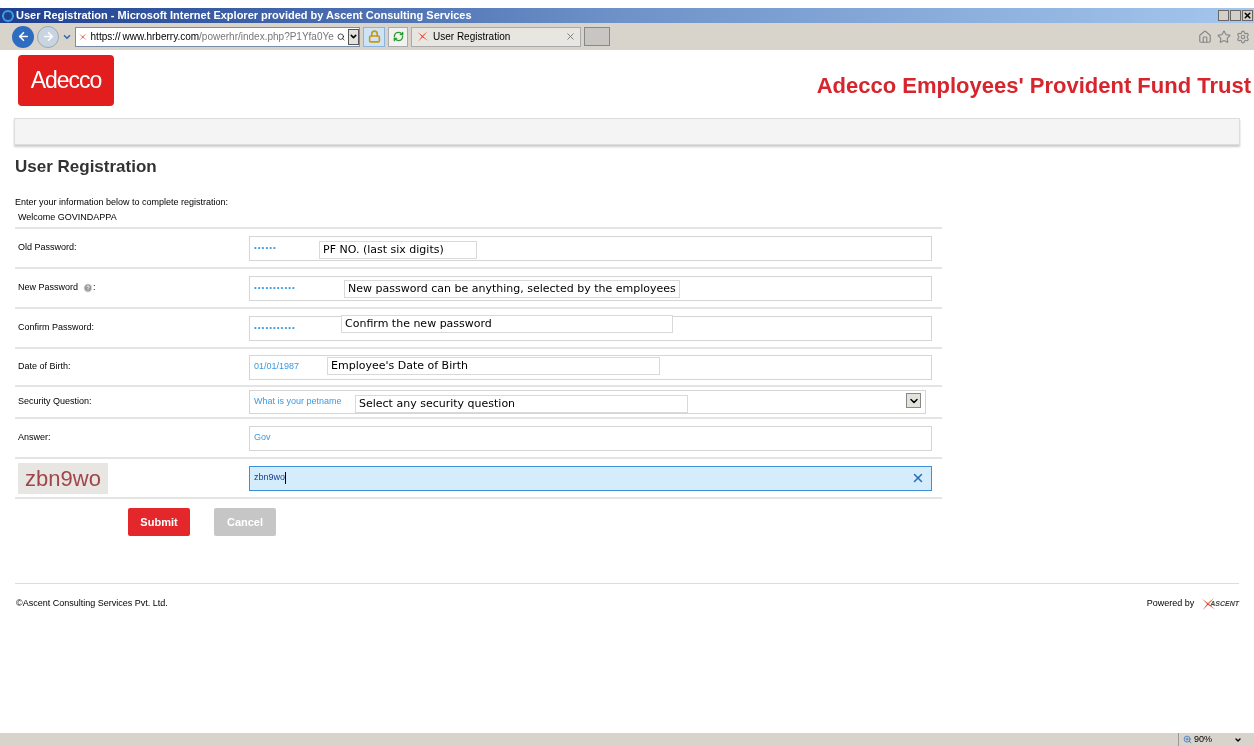 The height and width of the screenshot is (746, 1254). I want to click on favorites-icon, so click(1224, 36).